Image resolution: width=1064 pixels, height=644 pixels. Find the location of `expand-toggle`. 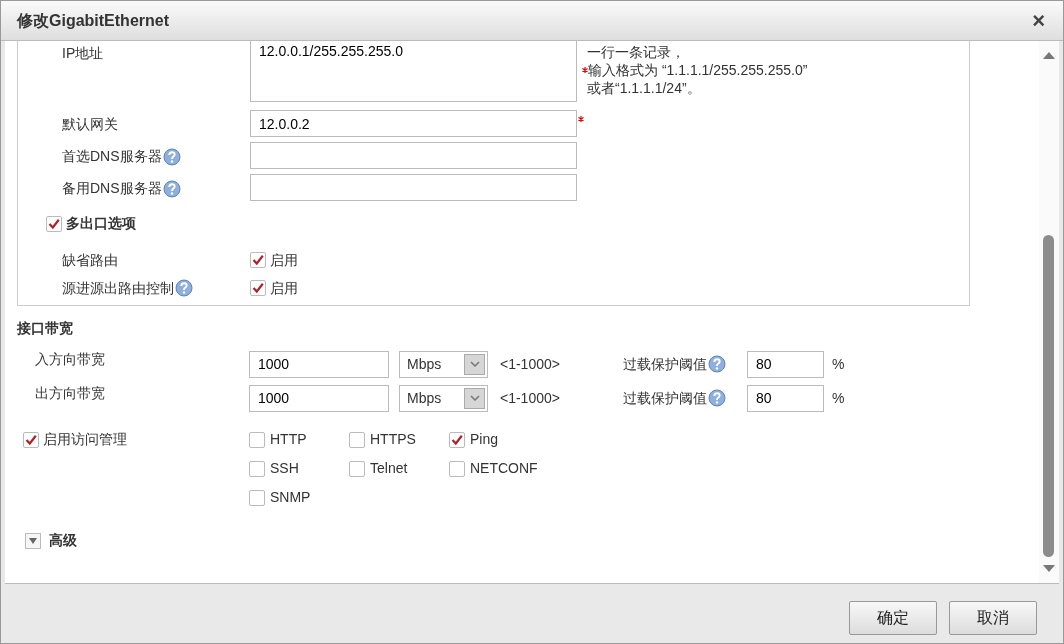

expand-toggle is located at coordinates (33, 540).